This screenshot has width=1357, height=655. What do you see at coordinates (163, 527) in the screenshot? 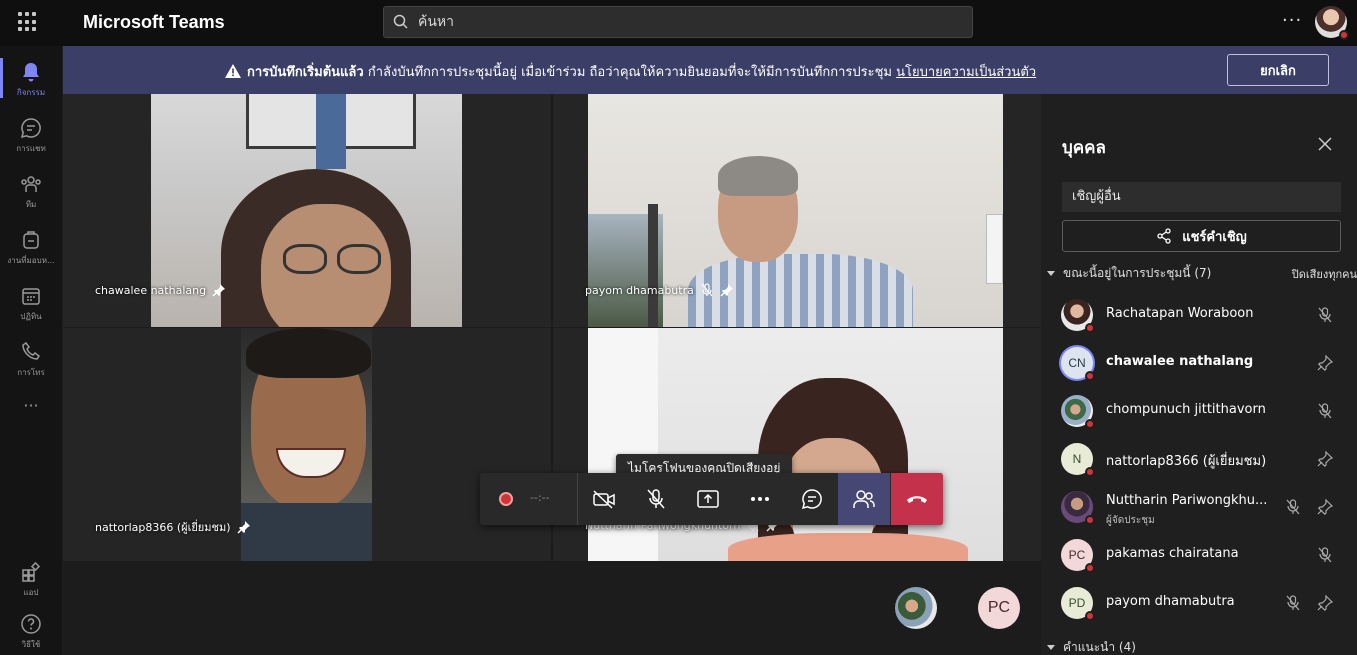
I see `participant-name: nattorlap8366 (ผู้เยี่ยมชม)` at bounding box center [163, 527].